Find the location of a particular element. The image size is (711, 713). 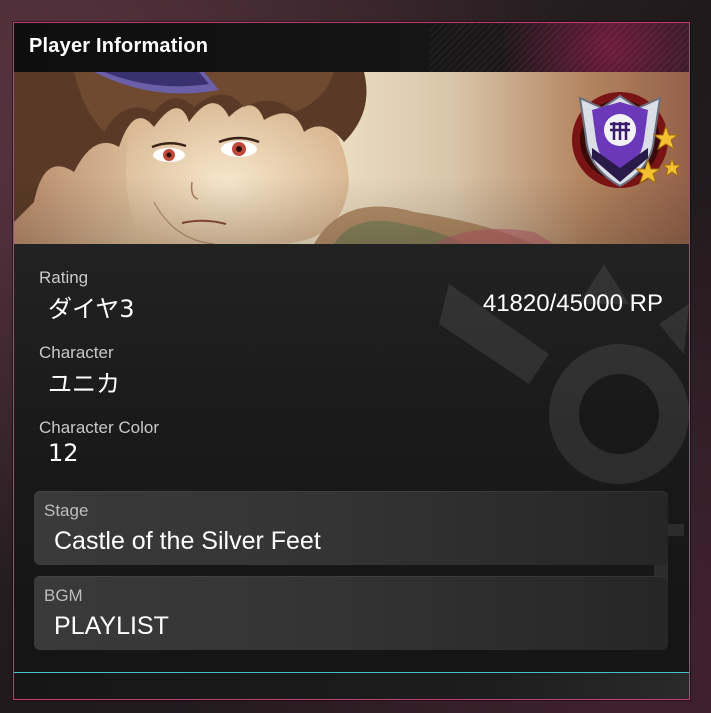

bgm-value: PLAYLIST is located at coordinates (111, 626).